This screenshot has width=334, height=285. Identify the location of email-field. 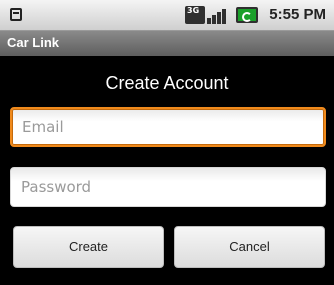
(168, 127).